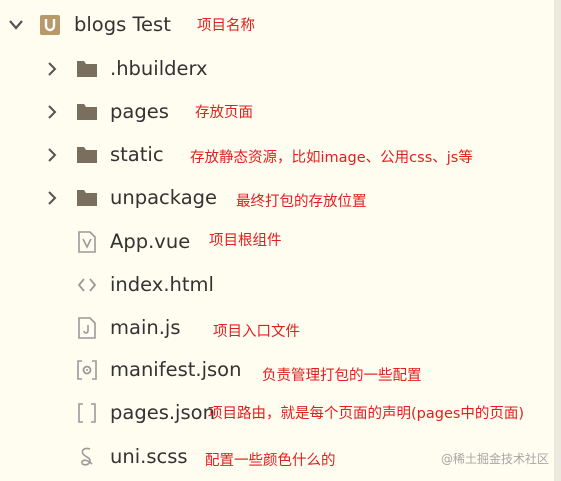 The image size is (561, 481). I want to click on tree-item-label: main.js, so click(145, 327).